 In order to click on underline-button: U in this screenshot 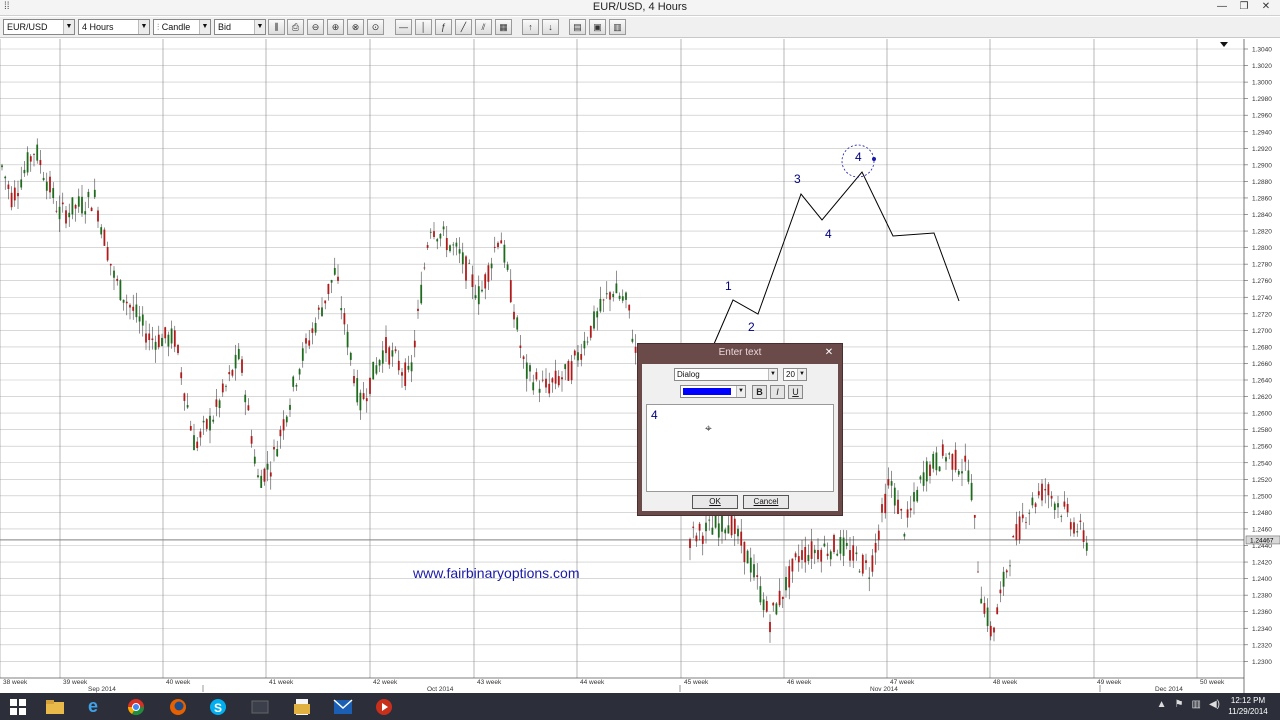, I will do `click(795, 392)`.